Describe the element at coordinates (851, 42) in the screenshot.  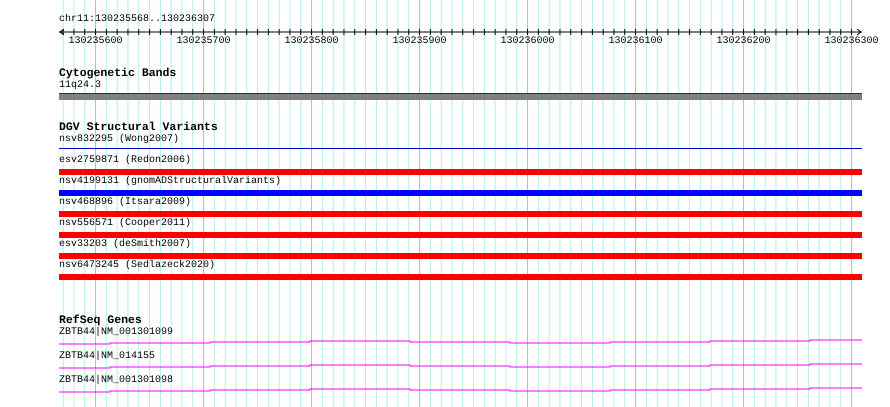
I see `ruler-label: 130236300` at that location.